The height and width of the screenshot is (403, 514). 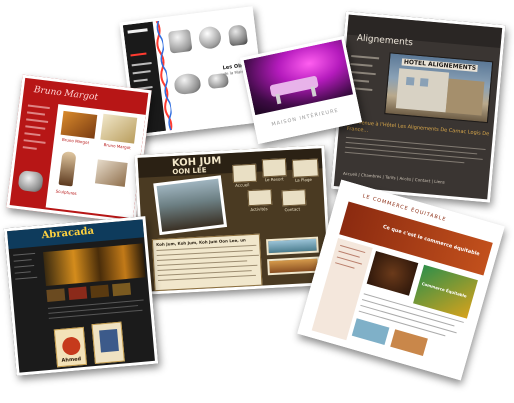 What do you see at coordinates (303, 179) in the screenshot?
I see `koh-jum-nav-label-3: La Plage` at bounding box center [303, 179].